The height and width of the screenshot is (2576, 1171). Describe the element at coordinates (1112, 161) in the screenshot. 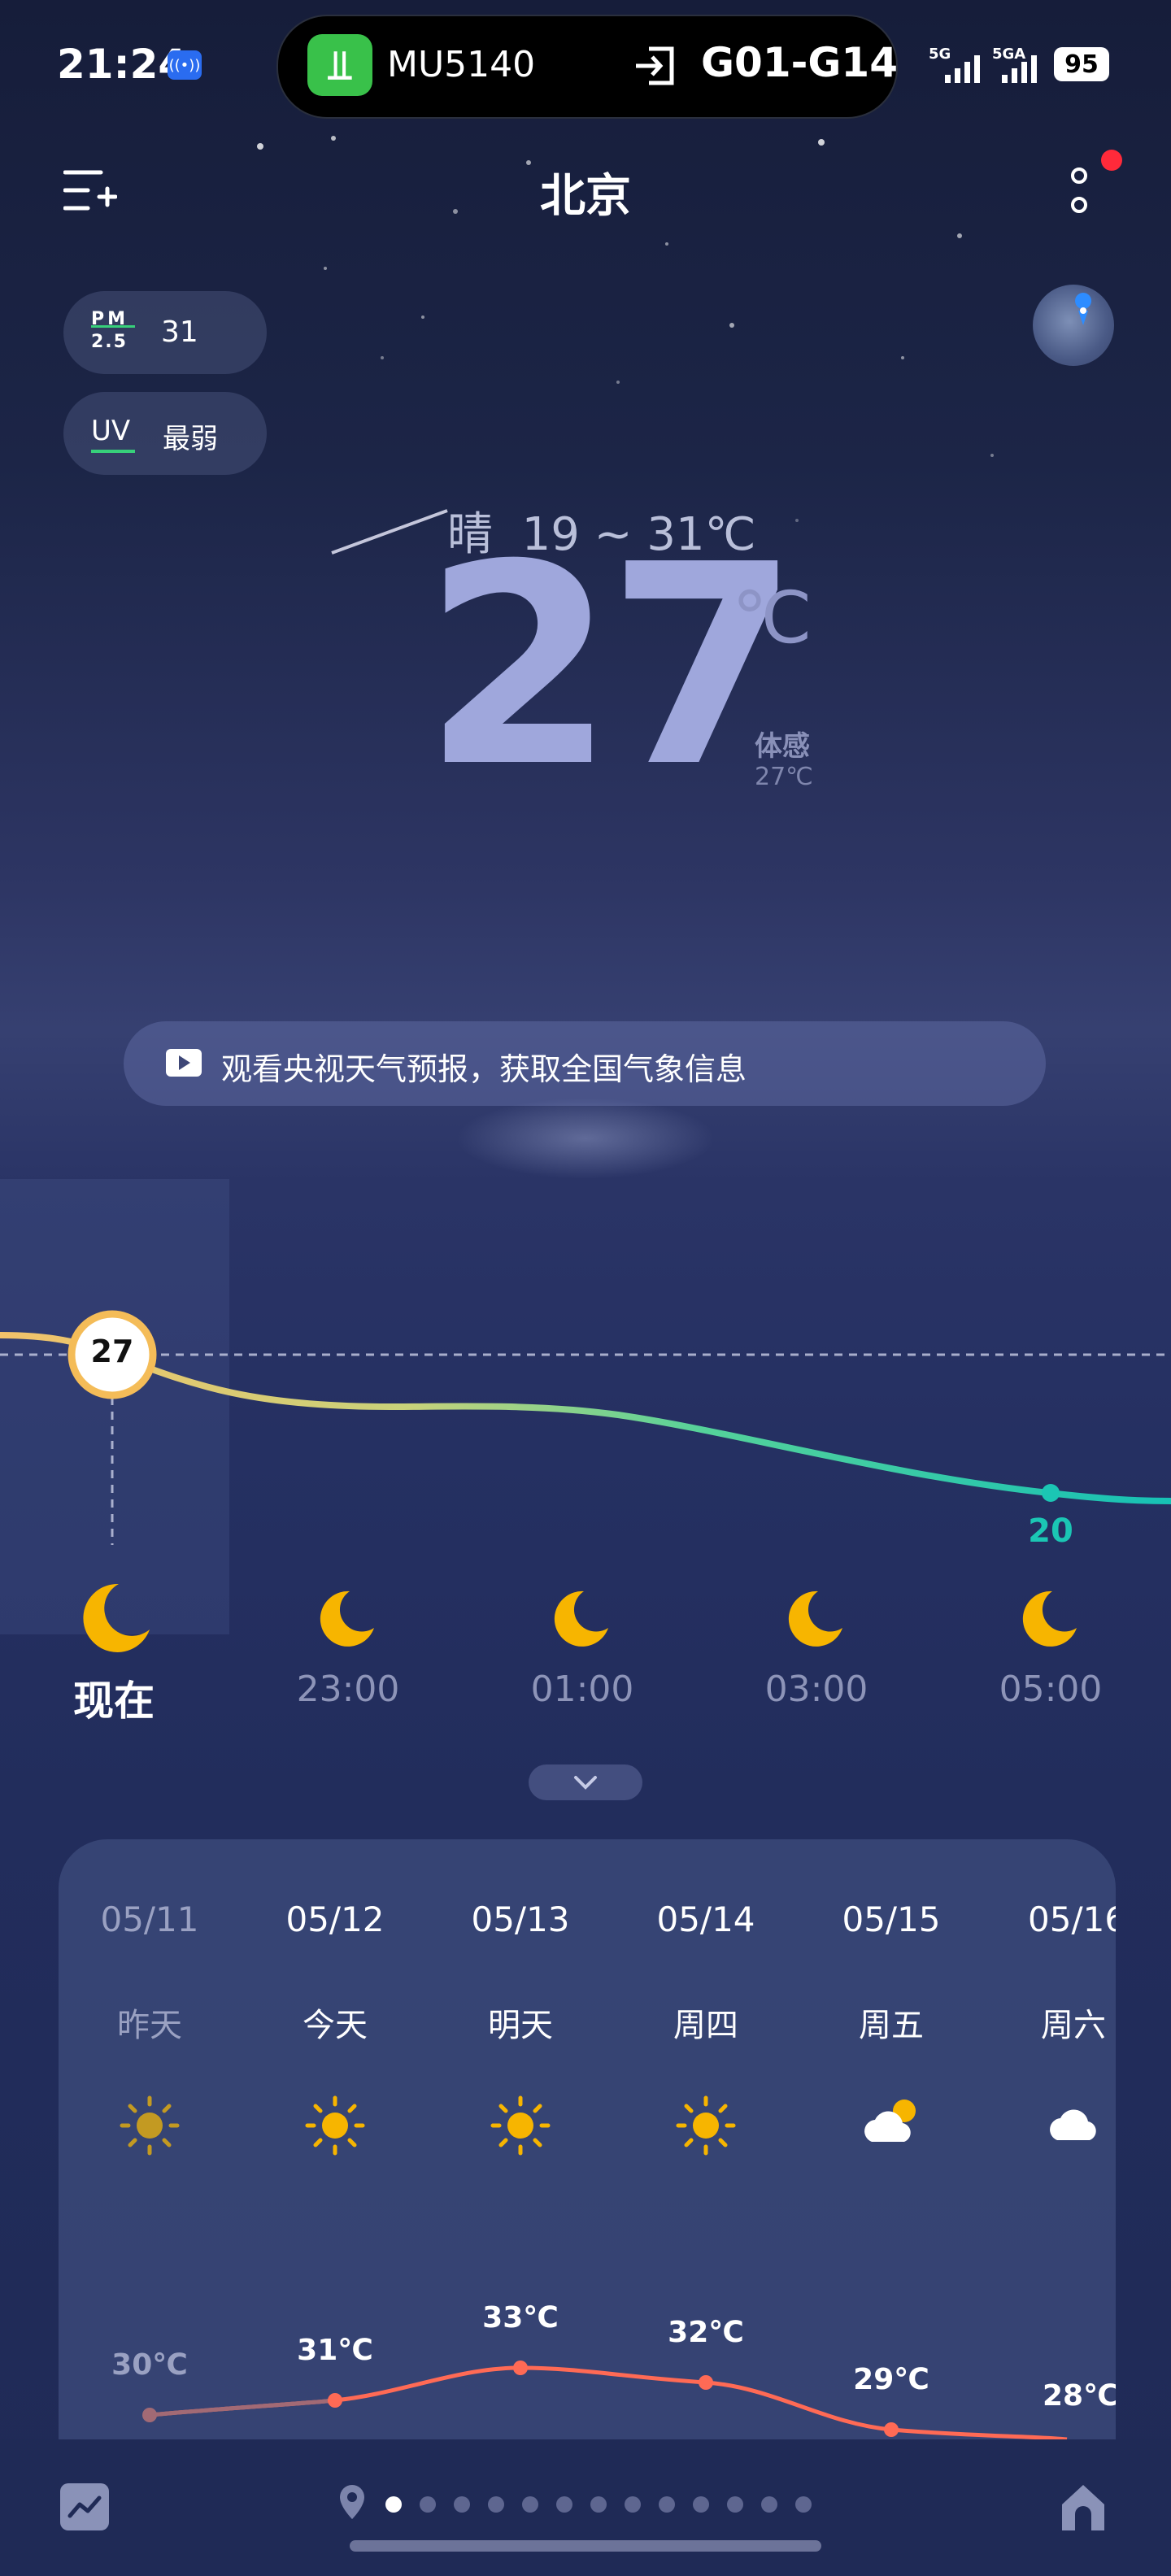

I see `notification-dot` at that location.